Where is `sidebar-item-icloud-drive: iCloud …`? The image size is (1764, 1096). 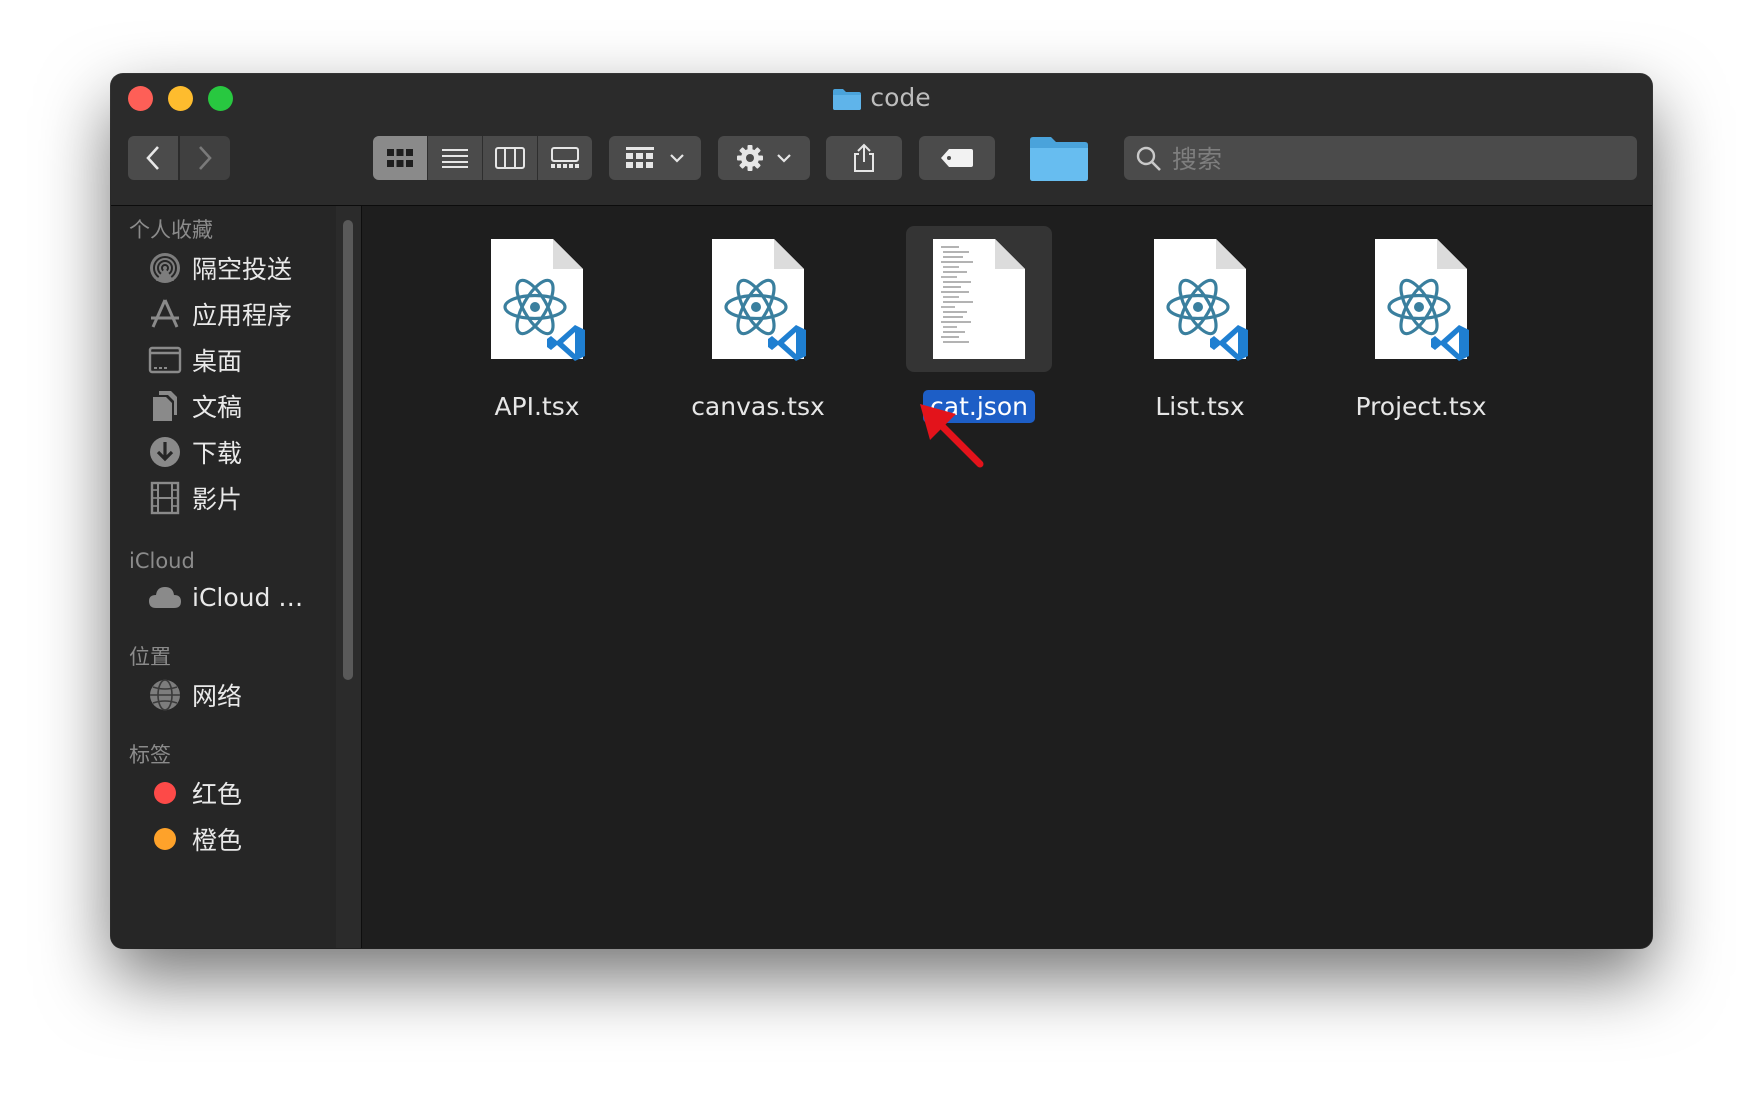 sidebar-item-icloud-drive: iCloud … is located at coordinates (225, 597).